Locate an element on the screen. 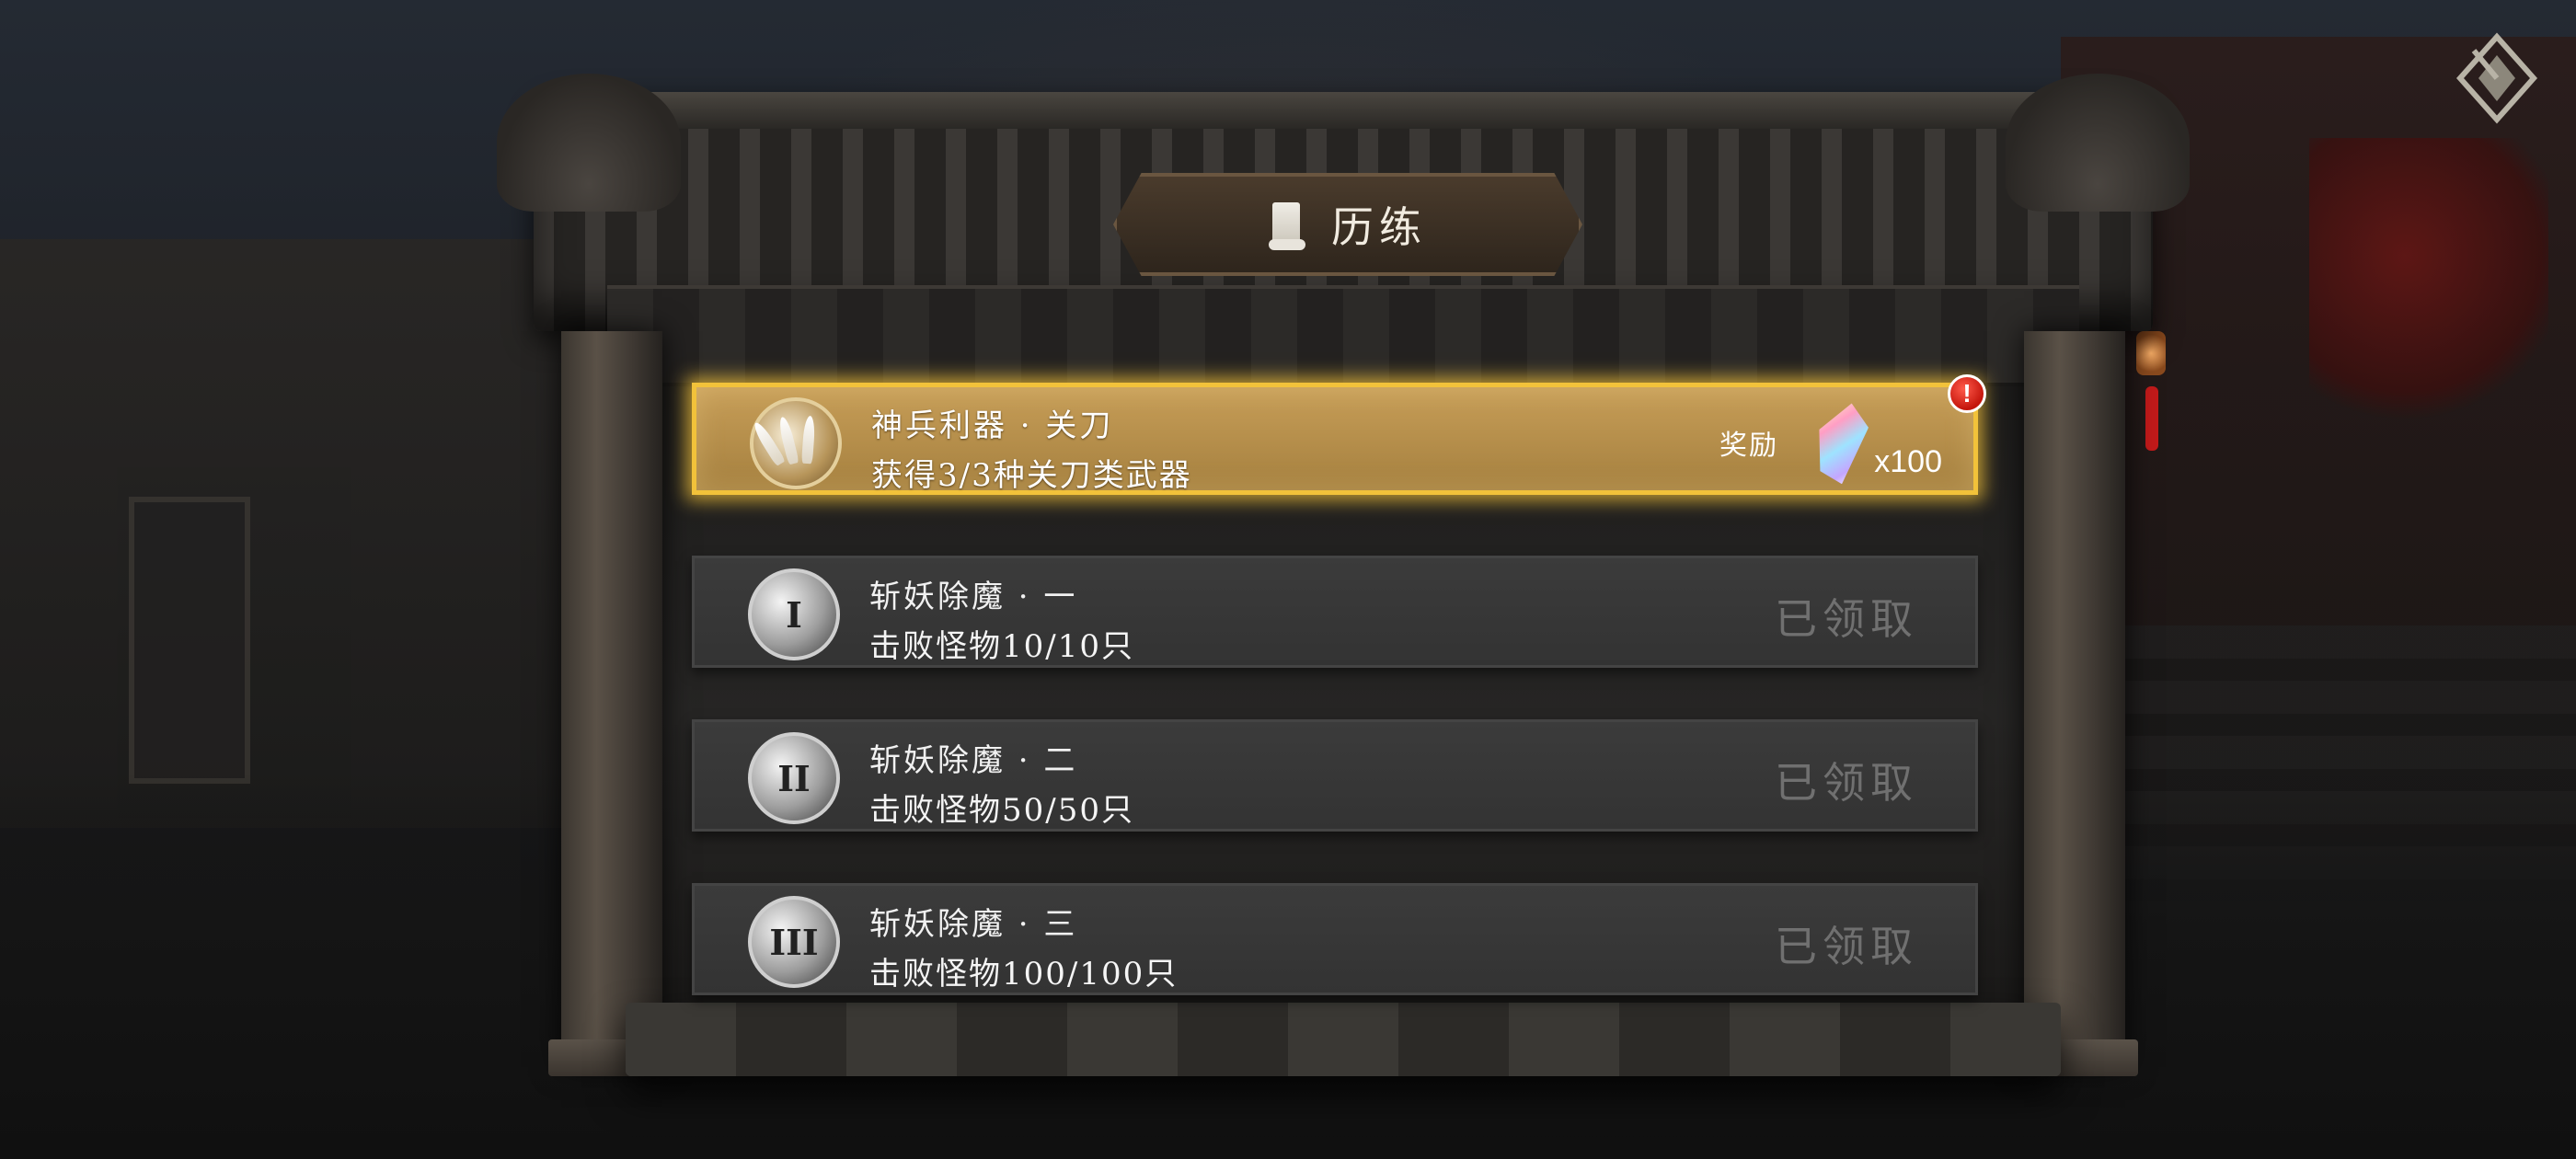  background-red-tree is located at coordinates (2428, 285).